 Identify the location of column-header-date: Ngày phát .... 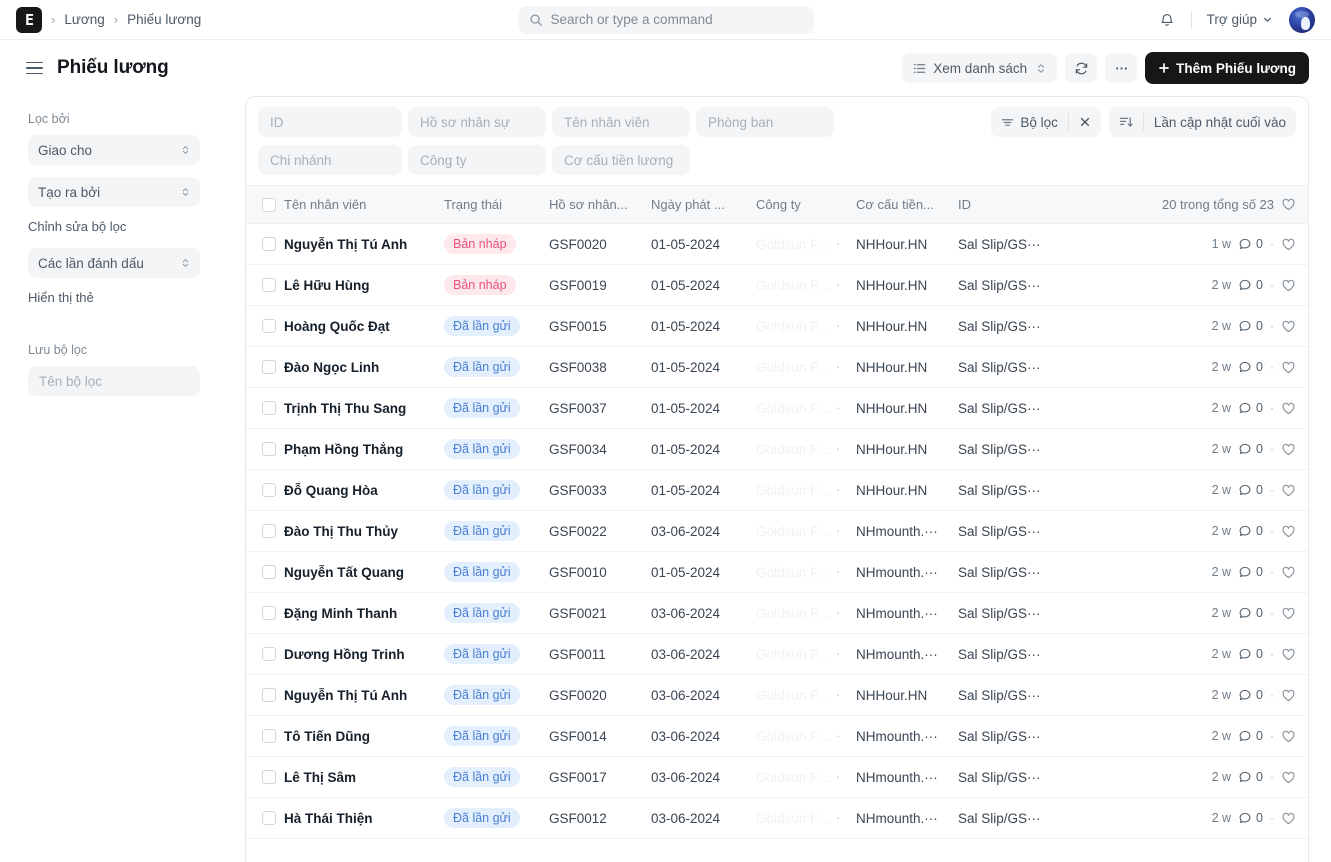
(703, 204).